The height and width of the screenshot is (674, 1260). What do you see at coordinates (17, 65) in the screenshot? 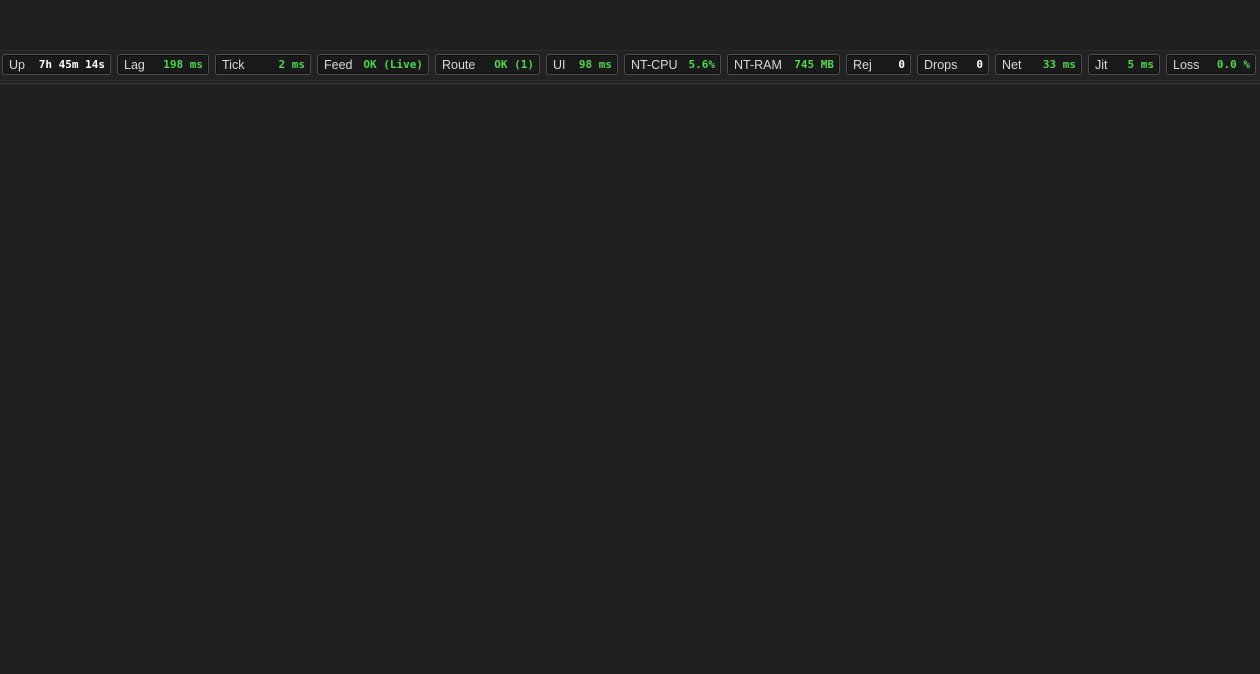
I see `metric-uptime-label: Up` at bounding box center [17, 65].